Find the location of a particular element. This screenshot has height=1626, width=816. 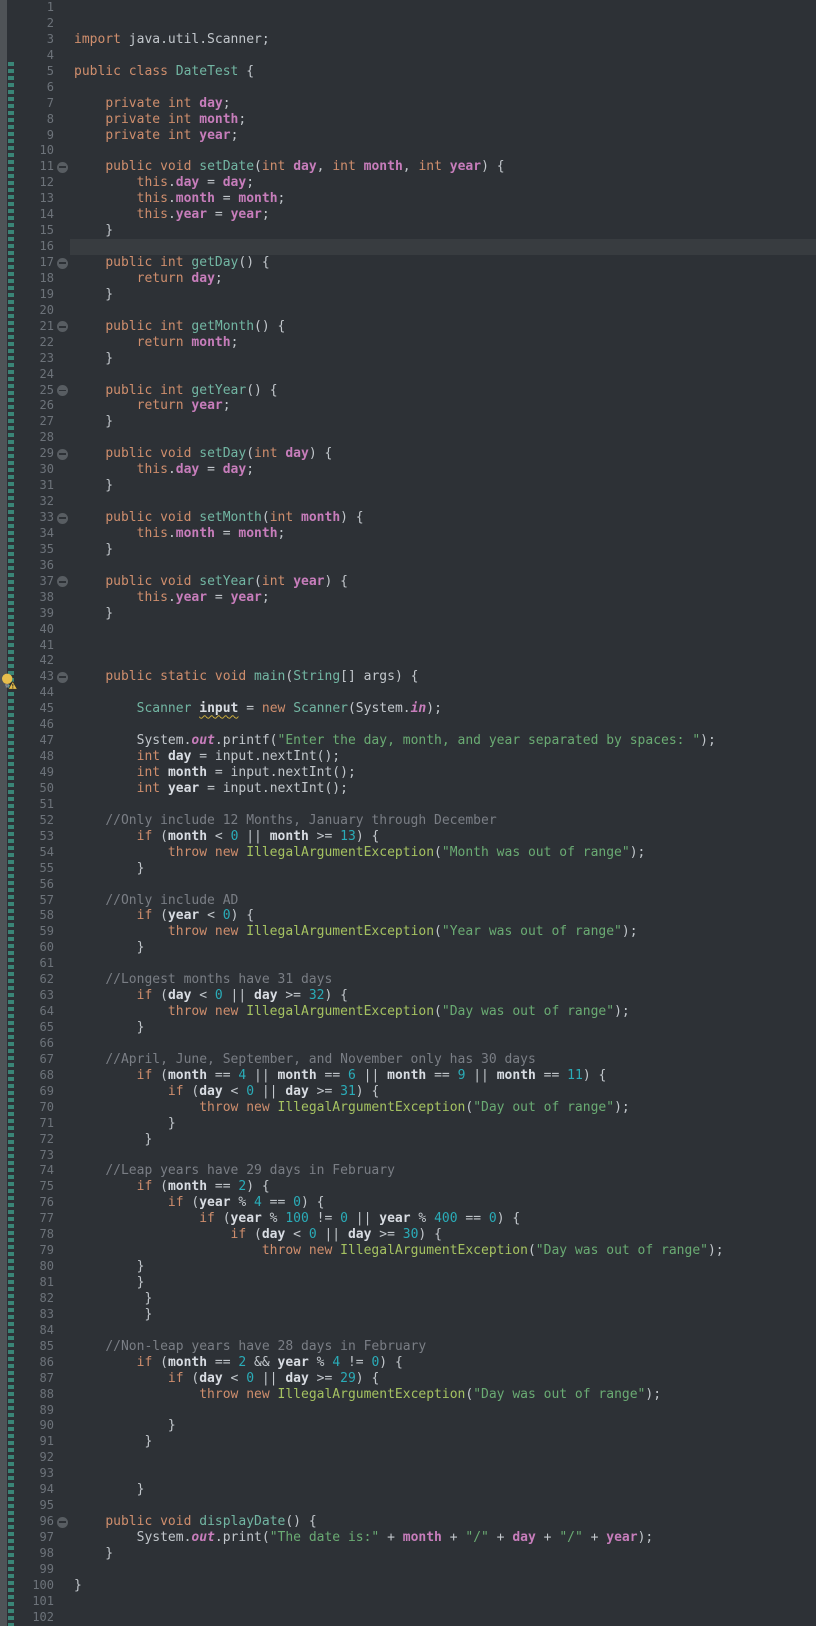

line-number: 44 is located at coordinates (36, 693).